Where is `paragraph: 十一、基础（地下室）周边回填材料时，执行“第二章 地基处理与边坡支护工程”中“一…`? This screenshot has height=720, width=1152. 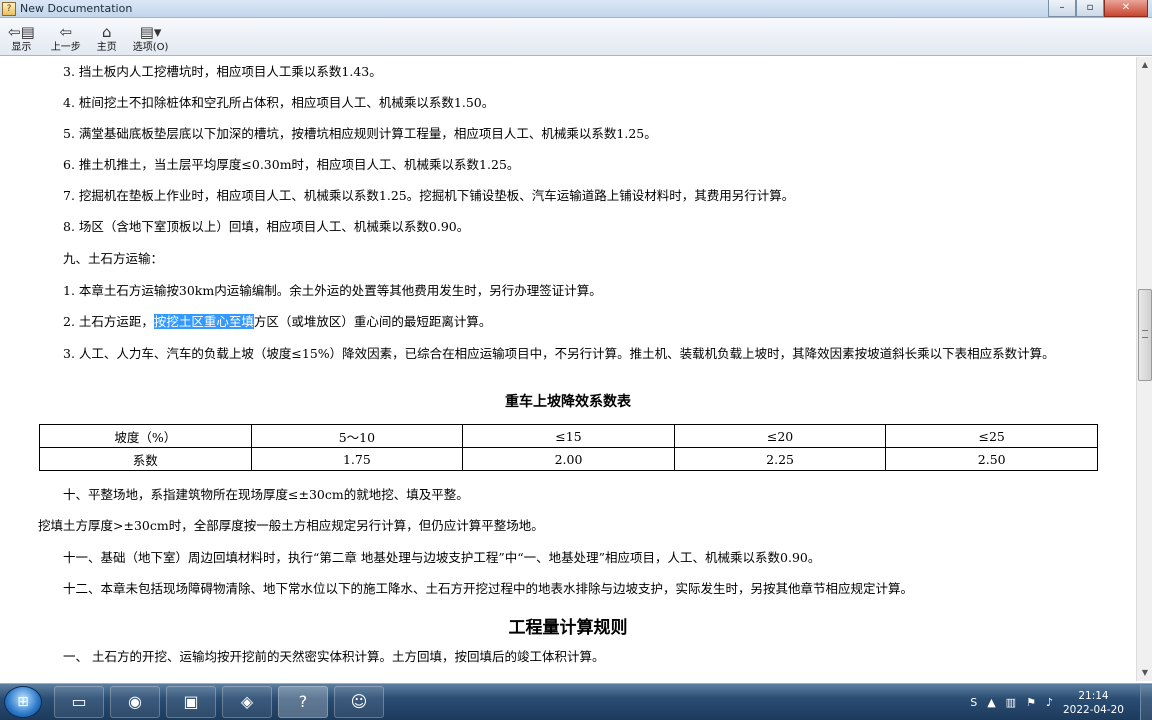
paragraph: 十一、基础（地下室）周边回填材料时，执行“第二章 地基处理与边坡支护工程”中“一… is located at coordinates (442, 557).